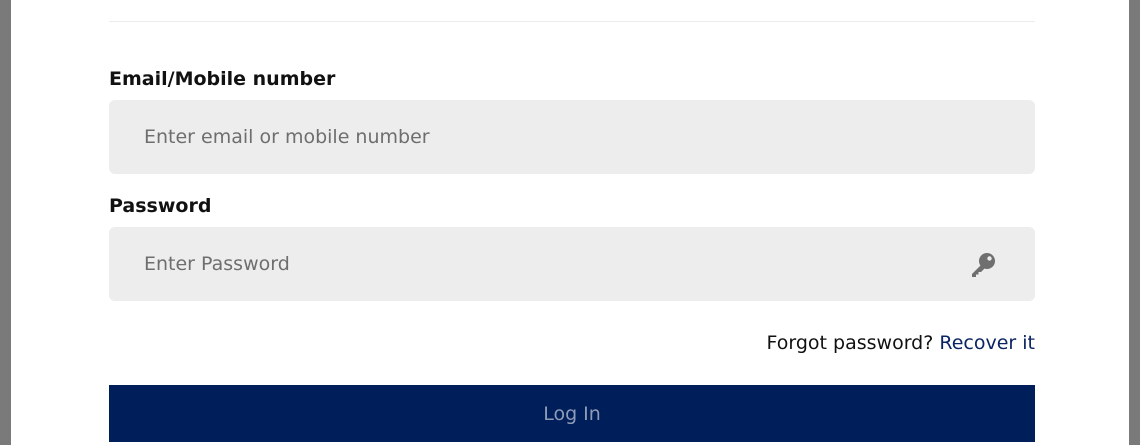  What do you see at coordinates (983, 265) in the screenshot?
I see `key-icon` at bounding box center [983, 265].